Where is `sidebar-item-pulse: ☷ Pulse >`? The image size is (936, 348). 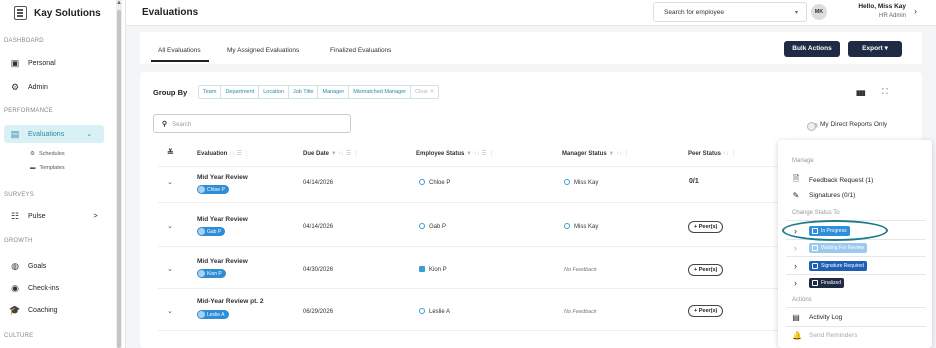 sidebar-item-pulse: ☷ Pulse > is located at coordinates (54, 216).